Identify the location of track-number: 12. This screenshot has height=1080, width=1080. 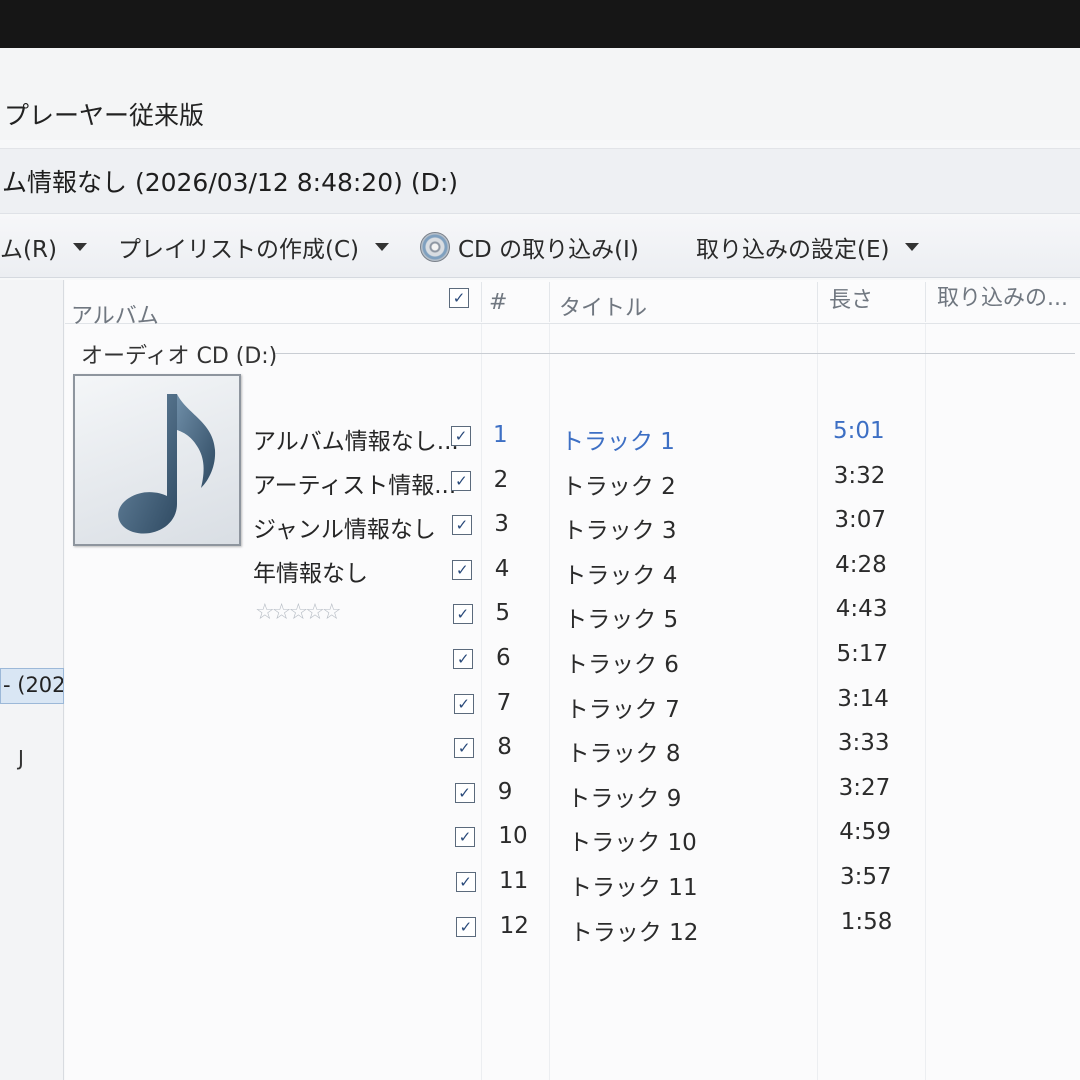
(514, 925).